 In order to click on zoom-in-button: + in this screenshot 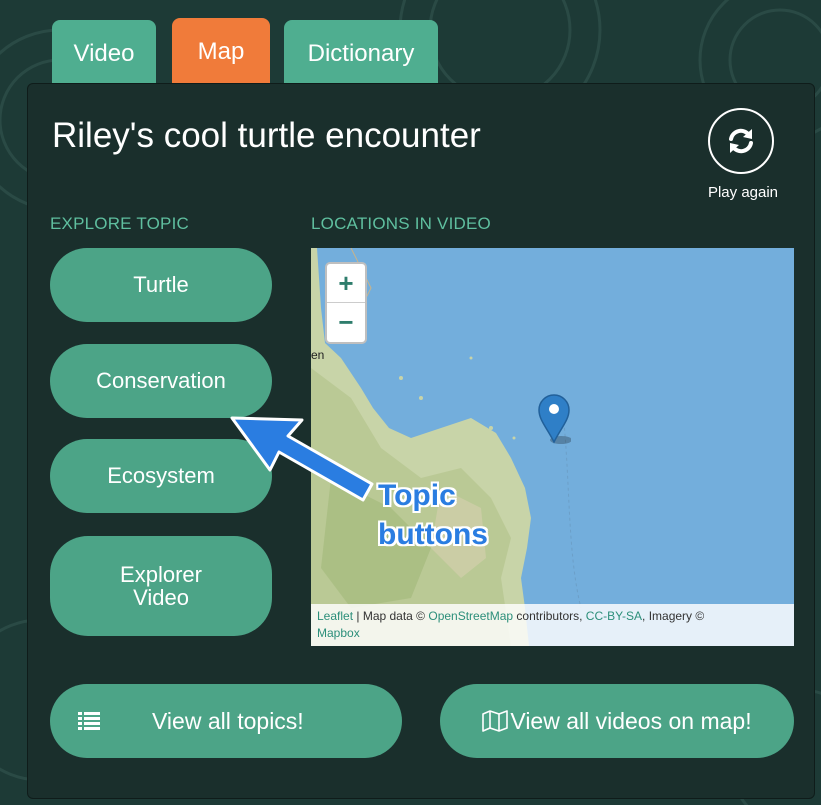, I will do `click(346, 283)`.